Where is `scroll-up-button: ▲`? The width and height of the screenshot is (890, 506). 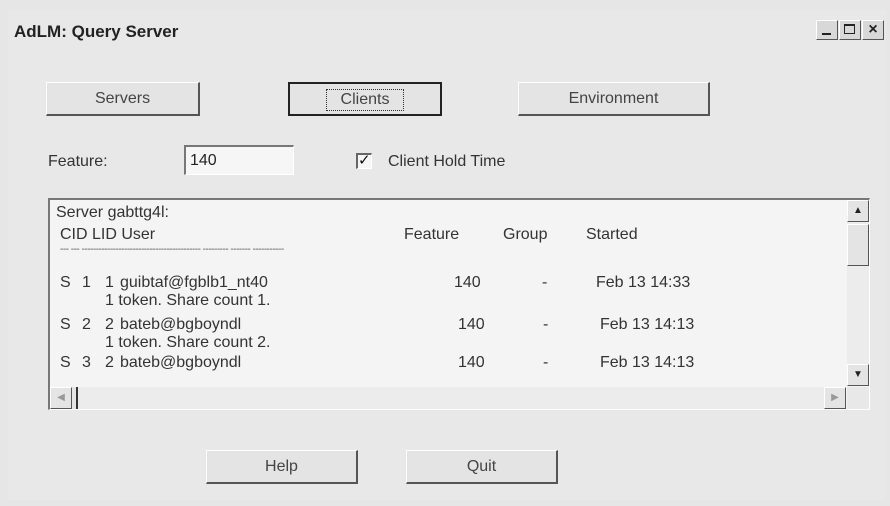
scroll-up-button: ▲ is located at coordinates (858, 211).